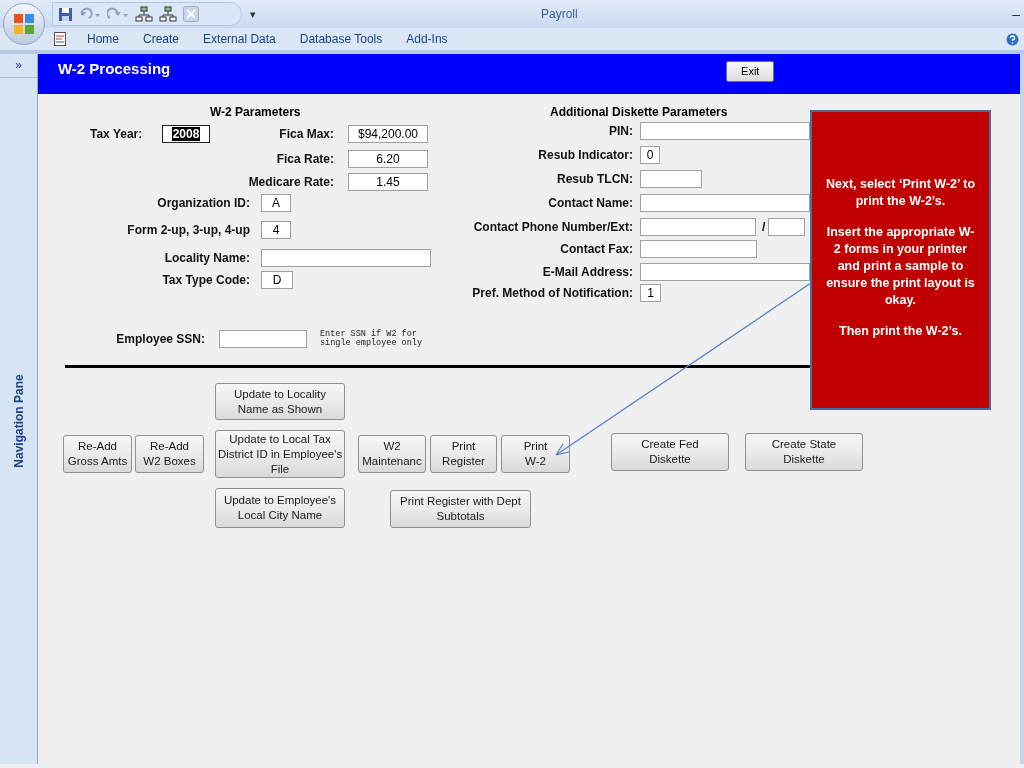 Image resolution: width=1024 pixels, height=768 pixels. I want to click on field-label: Employee SSN:, so click(160, 339).